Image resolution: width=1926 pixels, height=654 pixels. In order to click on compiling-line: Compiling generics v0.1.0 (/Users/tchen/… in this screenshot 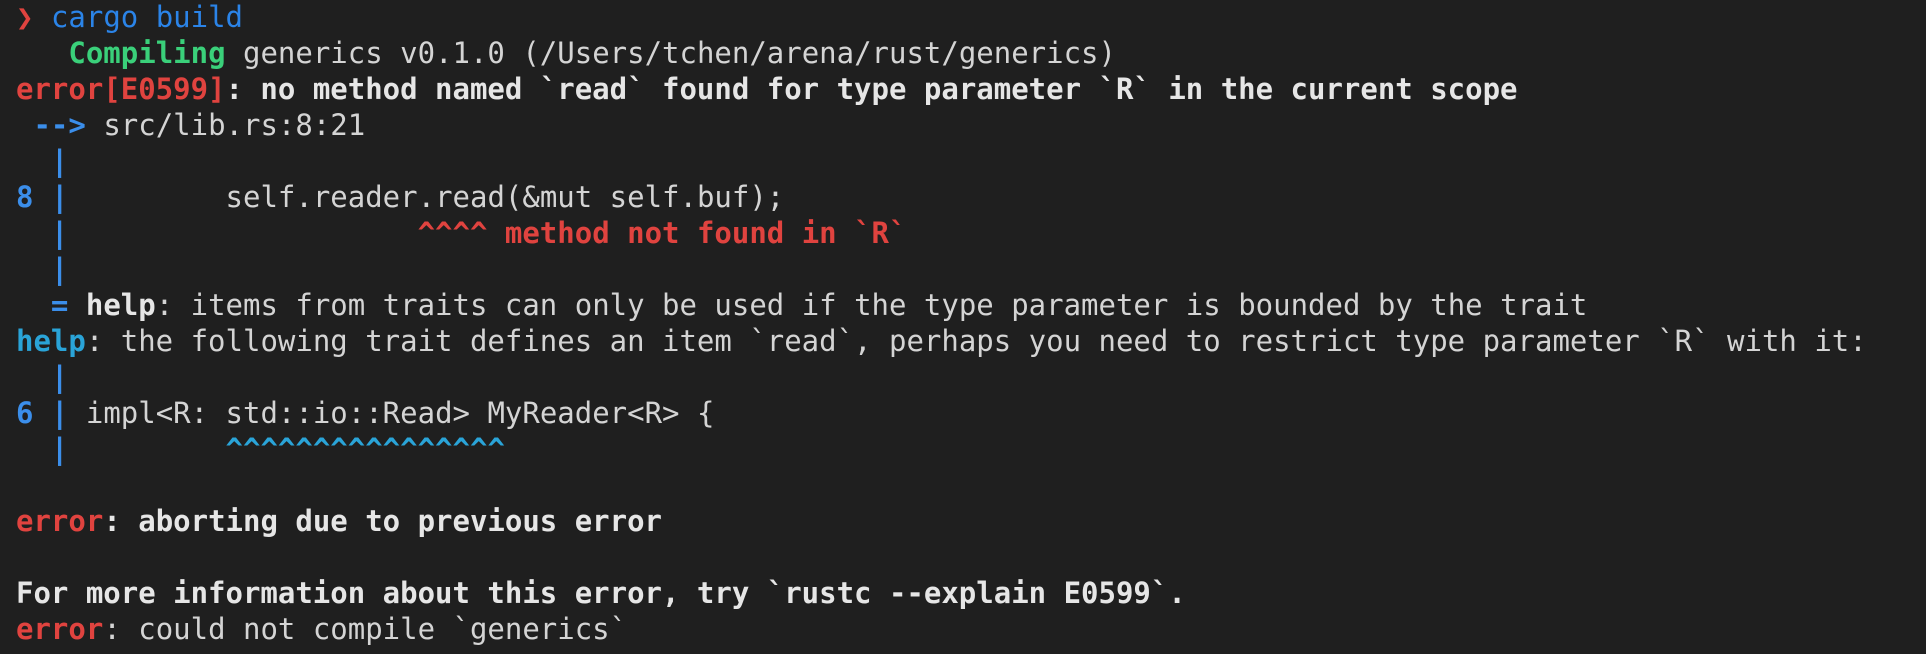, I will do `click(971, 53)`.